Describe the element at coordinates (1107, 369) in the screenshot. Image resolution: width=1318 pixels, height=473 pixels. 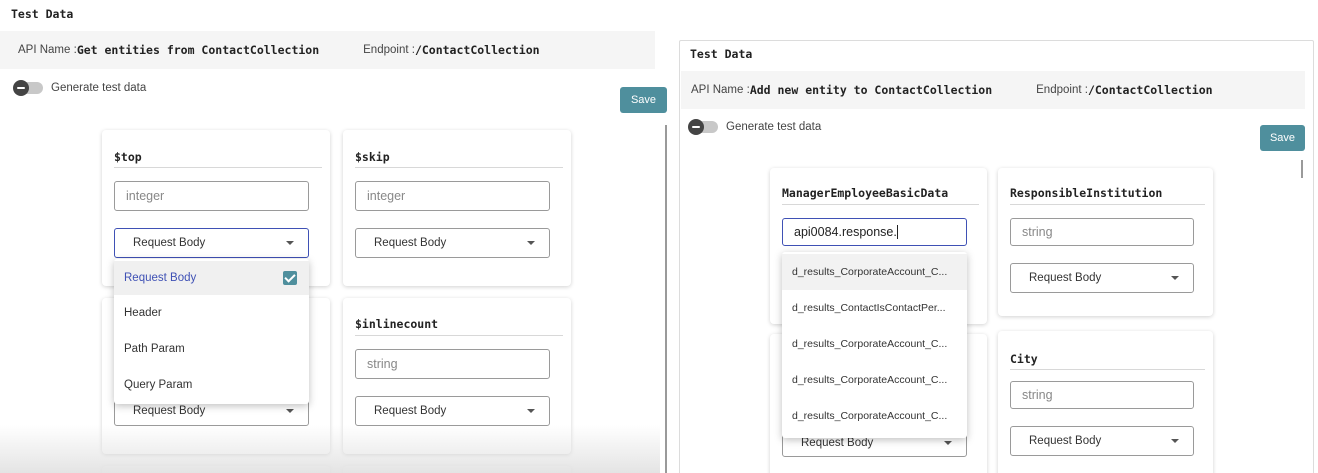
I see `card-city-divider` at that location.